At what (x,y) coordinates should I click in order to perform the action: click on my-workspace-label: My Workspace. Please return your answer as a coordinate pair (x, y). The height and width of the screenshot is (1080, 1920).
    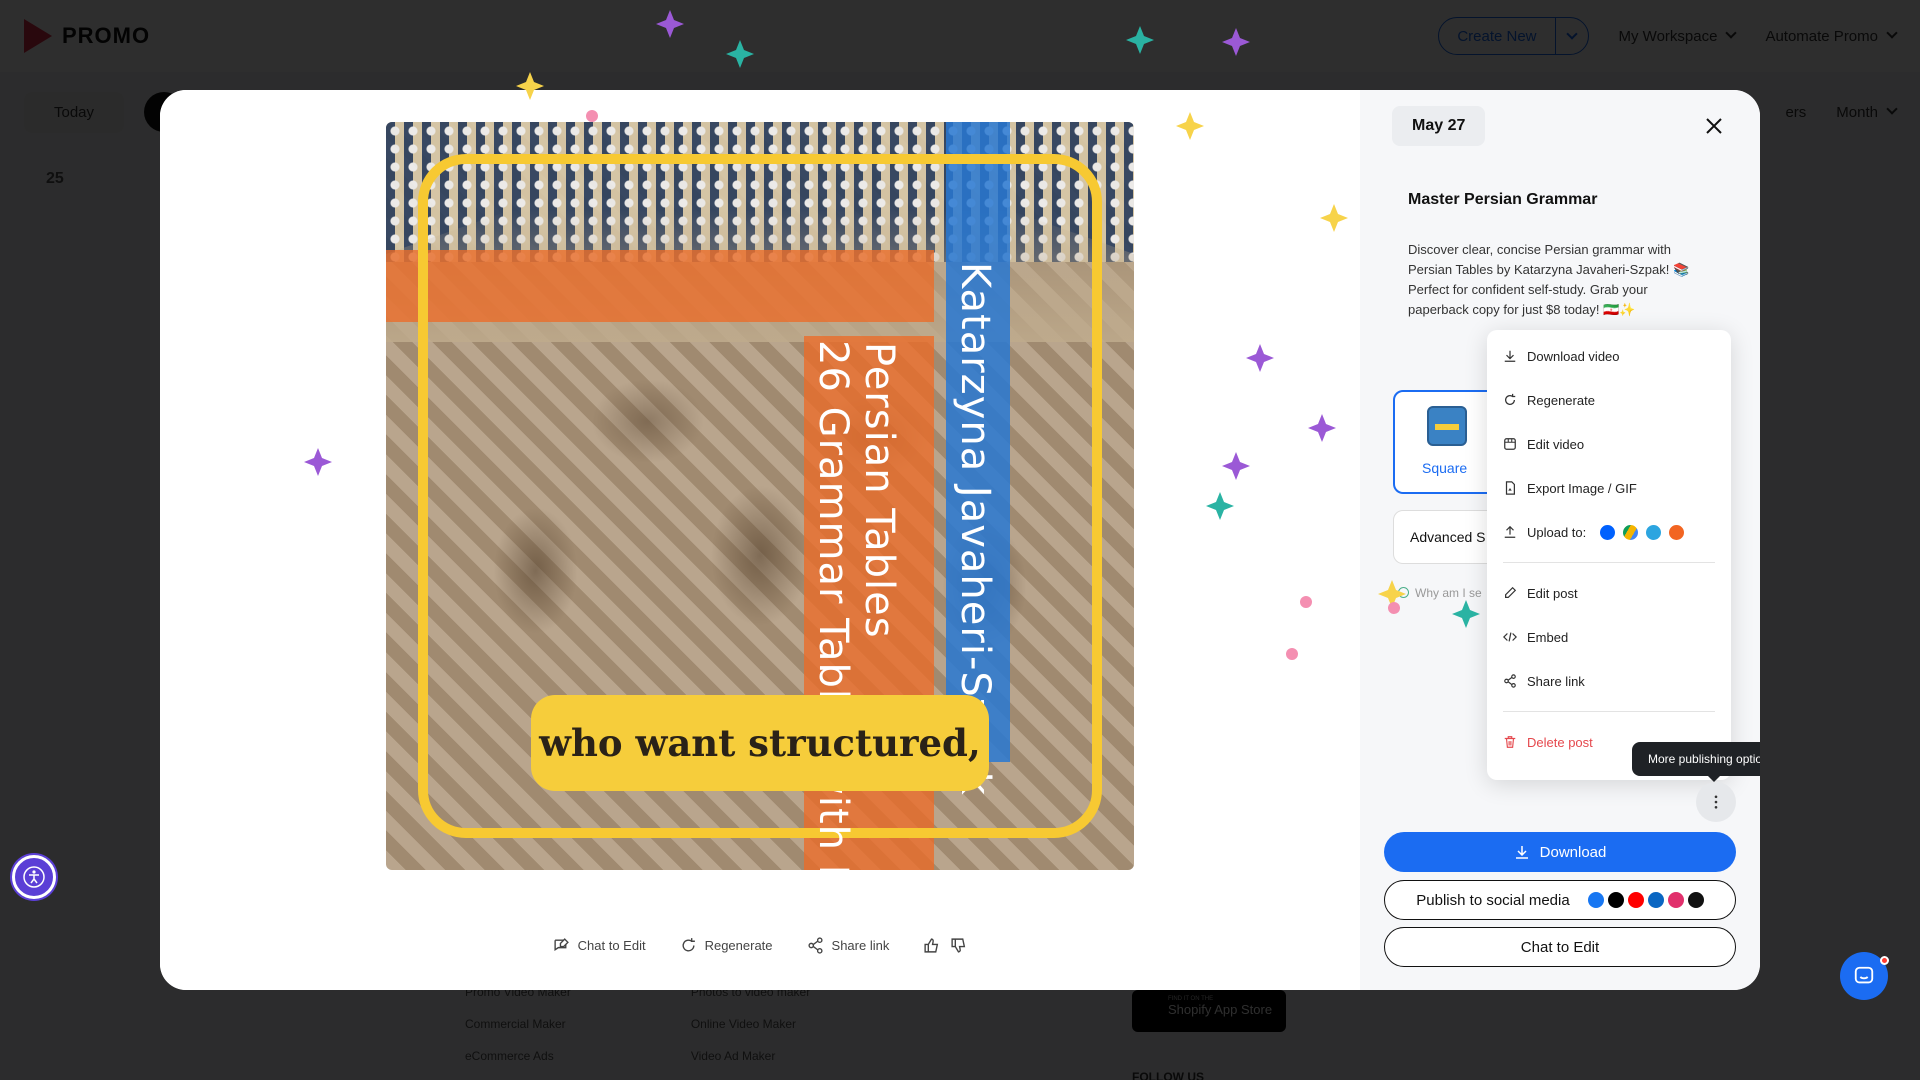
    Looking at the image, I should click on (1668, 36).